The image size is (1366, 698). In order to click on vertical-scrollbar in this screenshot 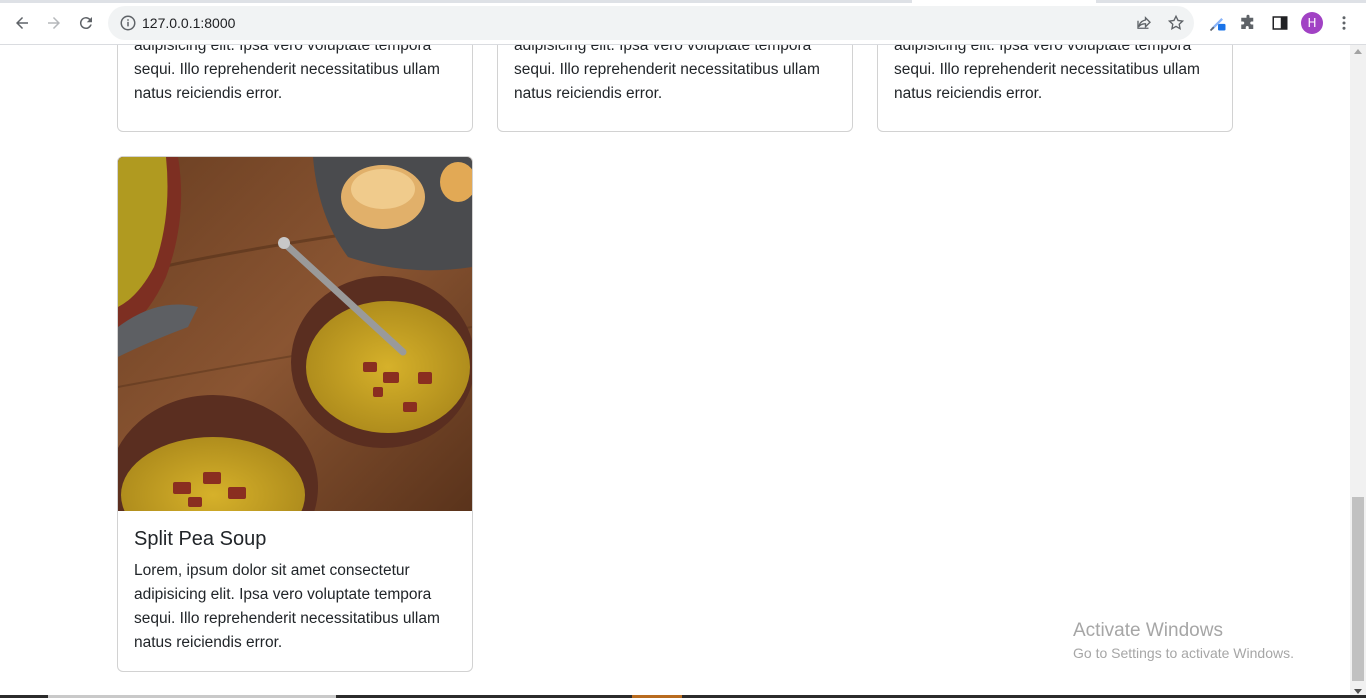, I will do `click(1358, 371)`.